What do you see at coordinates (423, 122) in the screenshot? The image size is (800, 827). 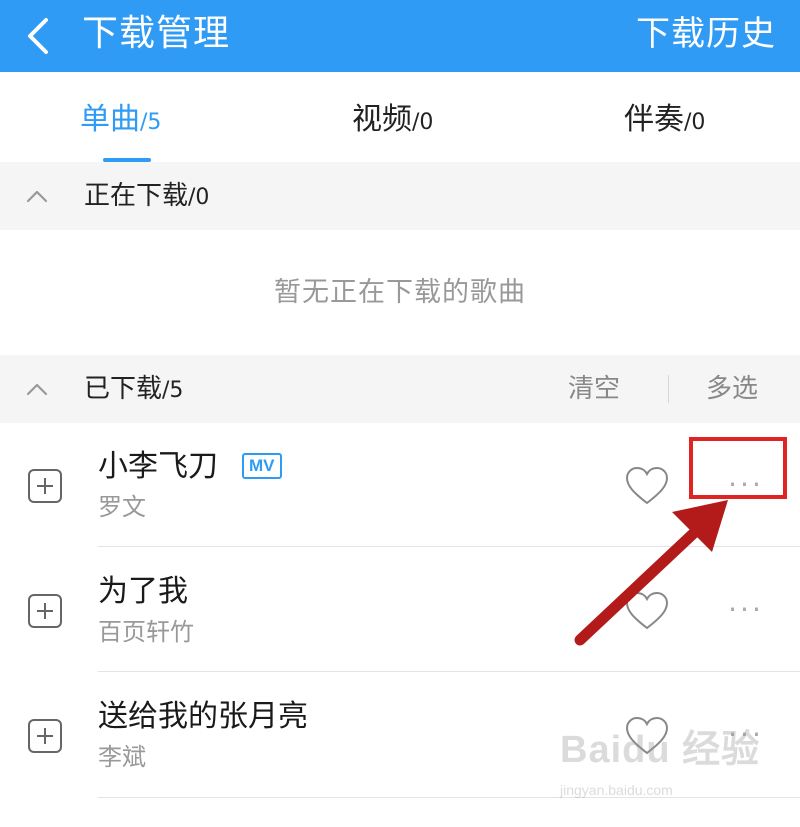 I see `tab-videos-count: /0` at bounding box center [423, 122].